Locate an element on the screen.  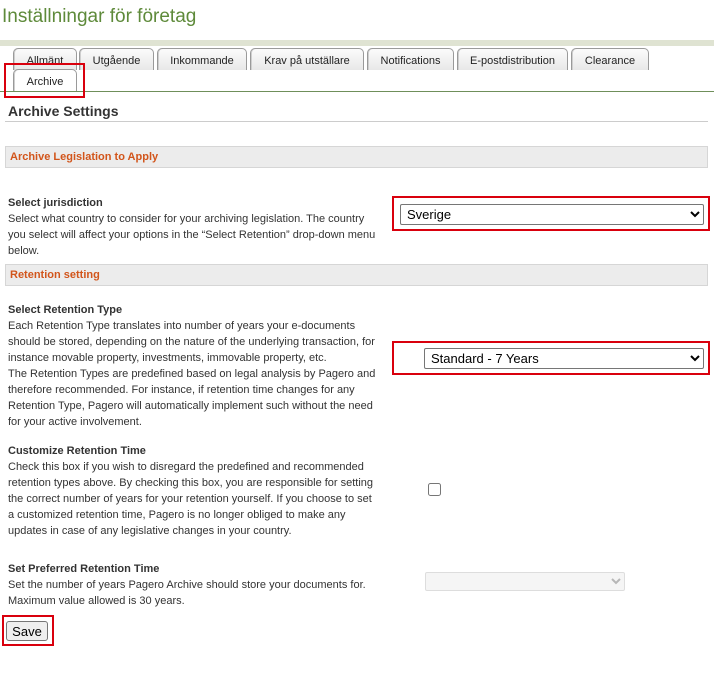
tab-e-postdistribution: E-postdistribution is located at coordinates (512, 59).